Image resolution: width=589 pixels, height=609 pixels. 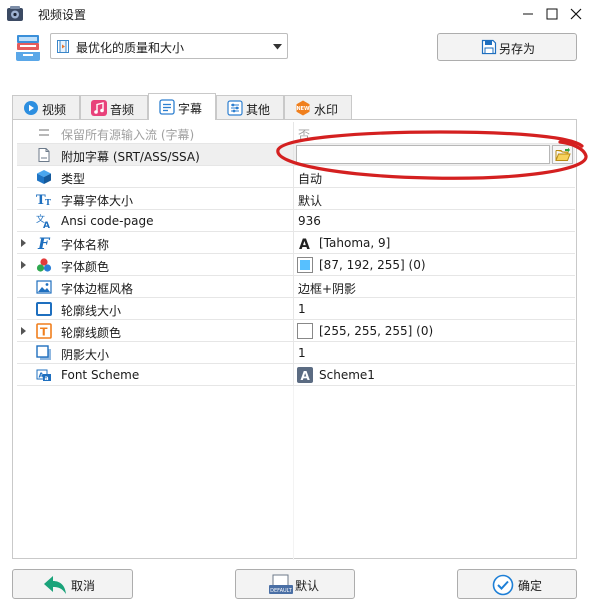 What do you see at coordinates (296, 353) in the screenshot?
I see `property-row-shadow-size: 阴影大小 1` at bounding box center [296, 353].